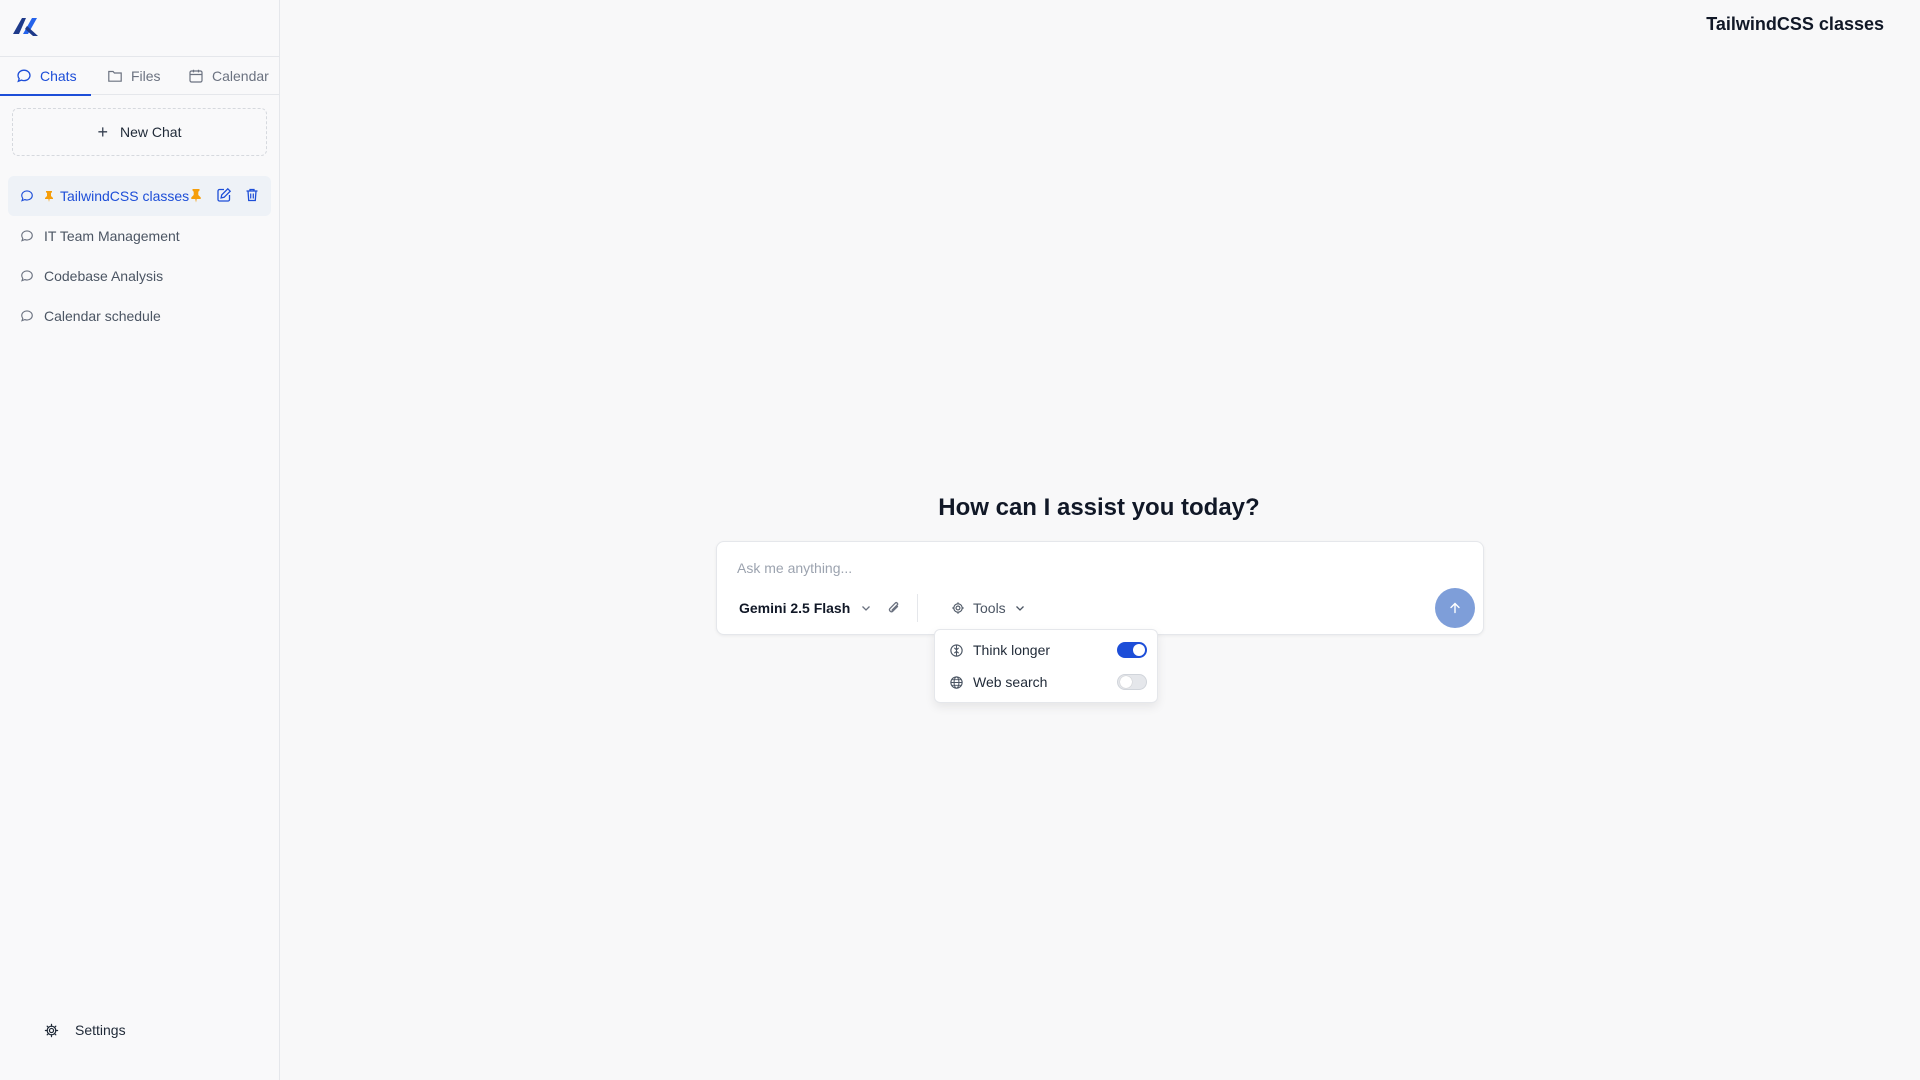 The height and width of the screenshot is (1080, 1920). Describe the element at coordinates (26, 26) in the screenshot. I see `app-logo-icon` at that location.